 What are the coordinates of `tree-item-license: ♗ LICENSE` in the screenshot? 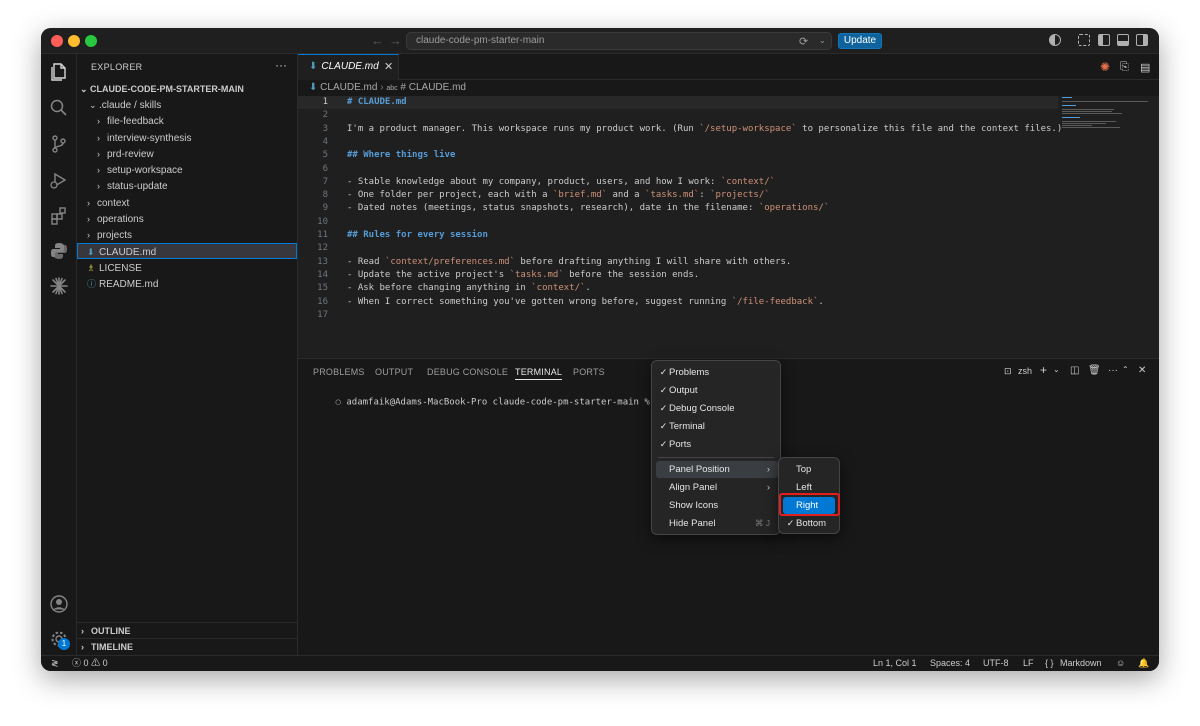 It's located at (187, 268).